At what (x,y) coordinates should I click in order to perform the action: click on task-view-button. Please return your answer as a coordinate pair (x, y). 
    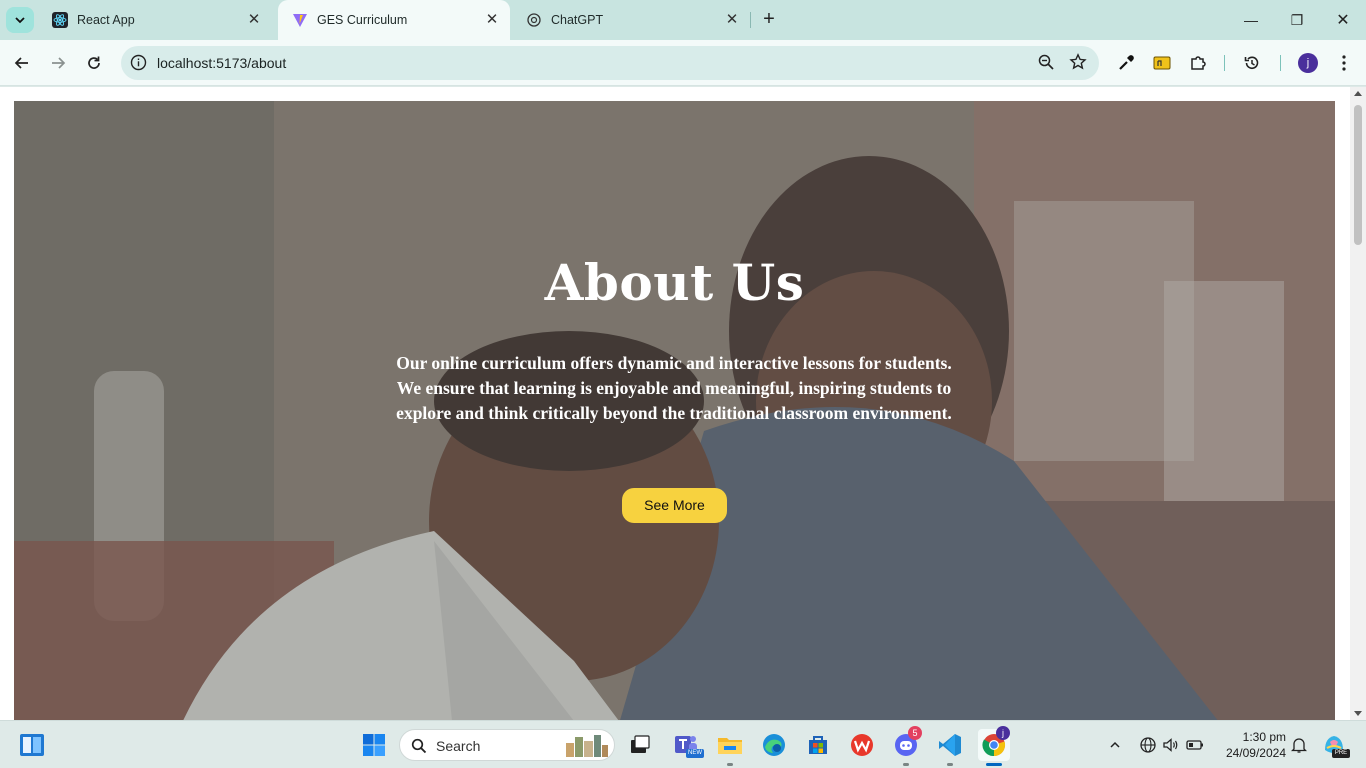
    Looking at the image, I should click on (640, 745).